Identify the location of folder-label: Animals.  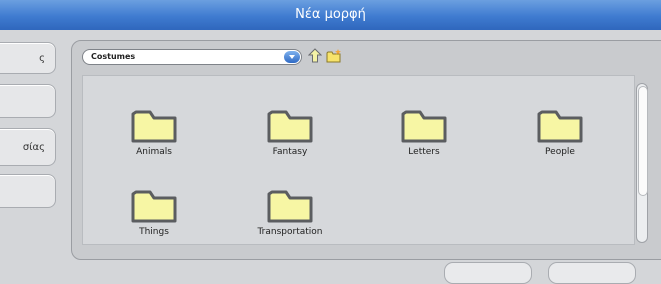
(154, 152).